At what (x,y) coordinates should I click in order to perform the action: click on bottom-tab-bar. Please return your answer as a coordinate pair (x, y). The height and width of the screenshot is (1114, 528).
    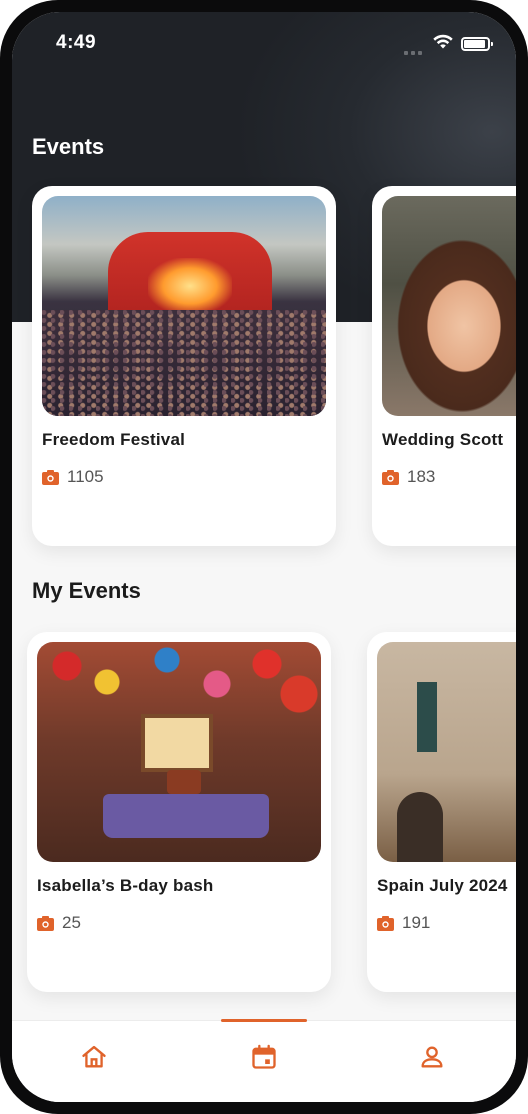
    Looking at the image, I should click on (264, 1060).